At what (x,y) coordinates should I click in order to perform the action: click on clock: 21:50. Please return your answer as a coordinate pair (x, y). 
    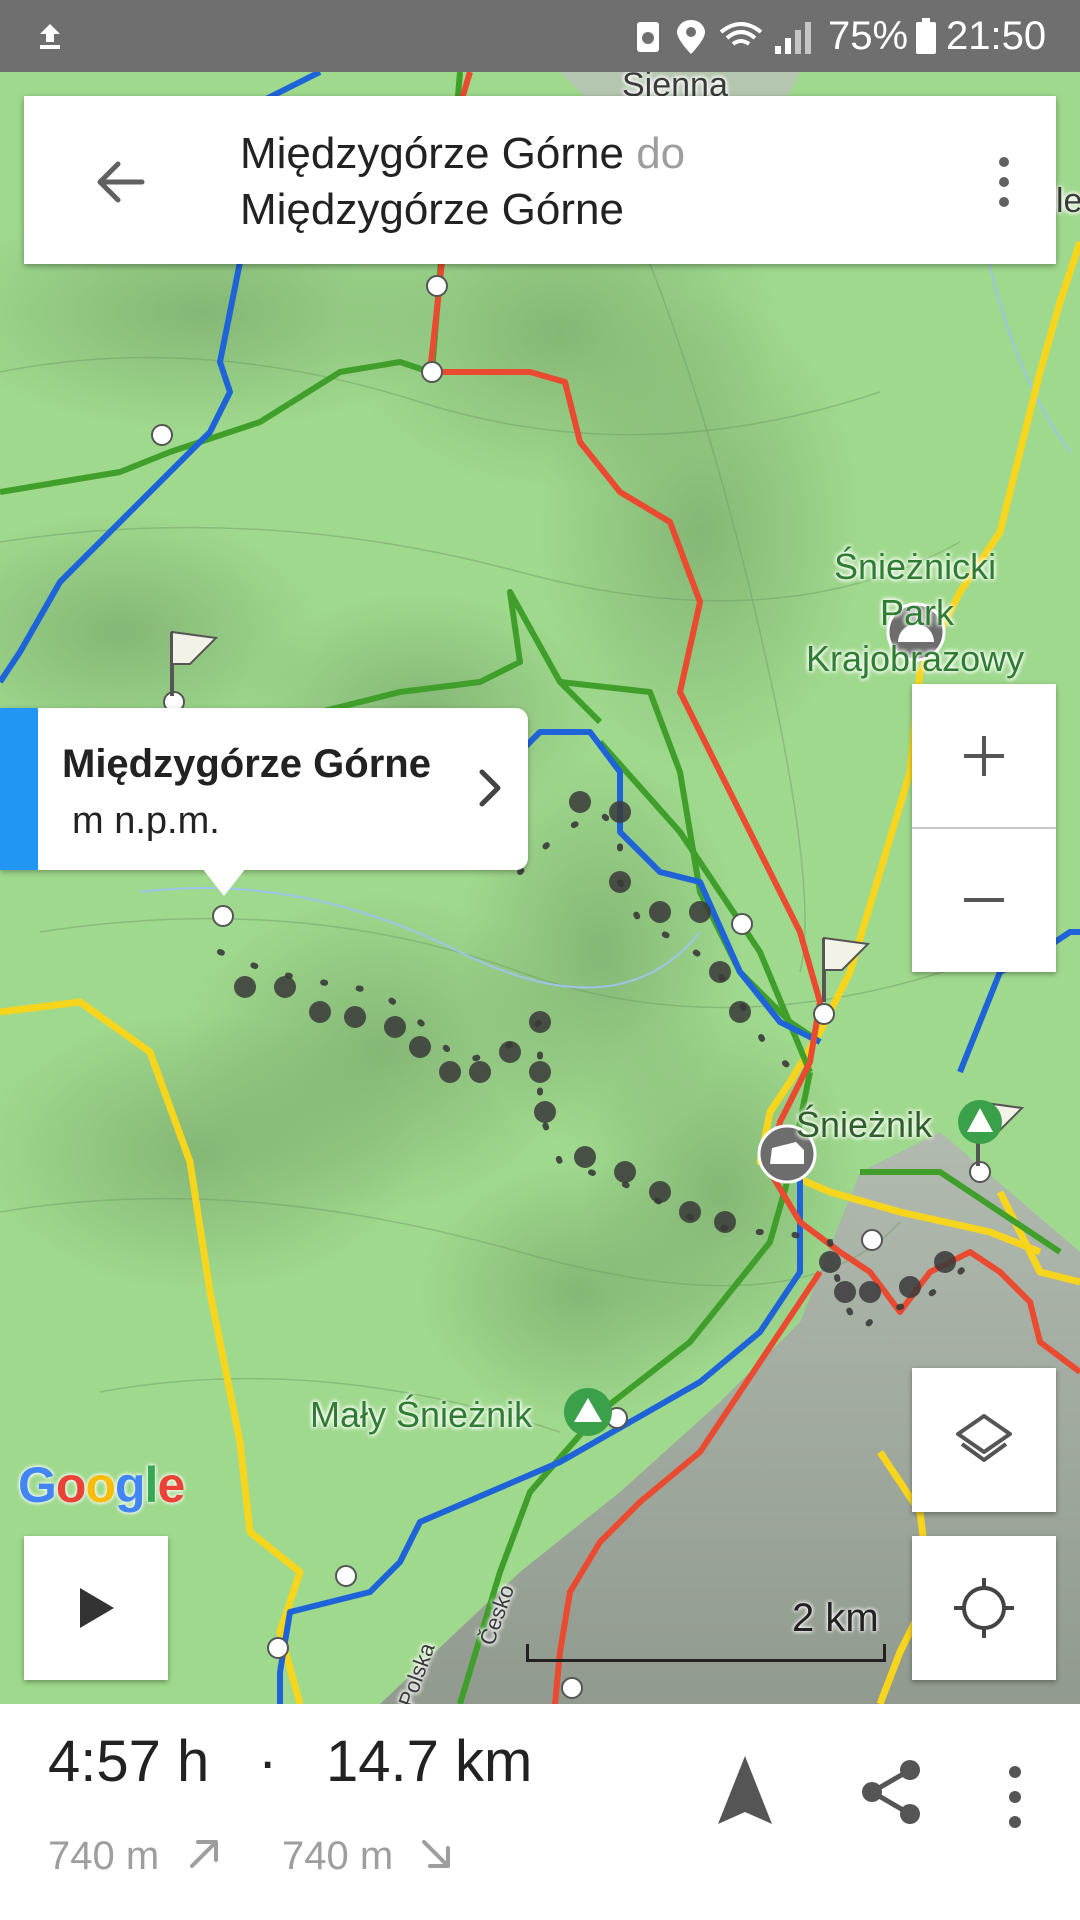
    Looking at the image, I should click on (996, 36).